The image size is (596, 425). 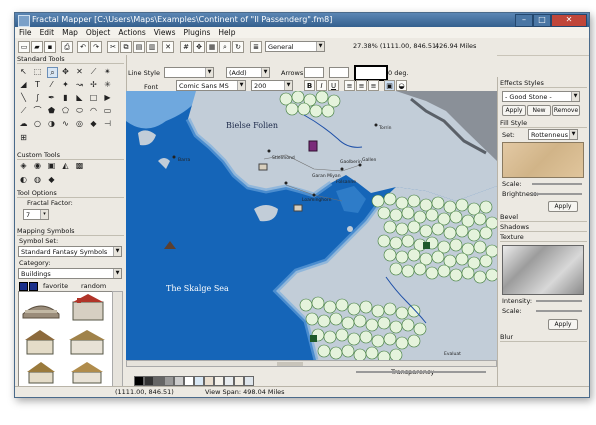 I want to click on banner-icon, so click(x=313, y=146).